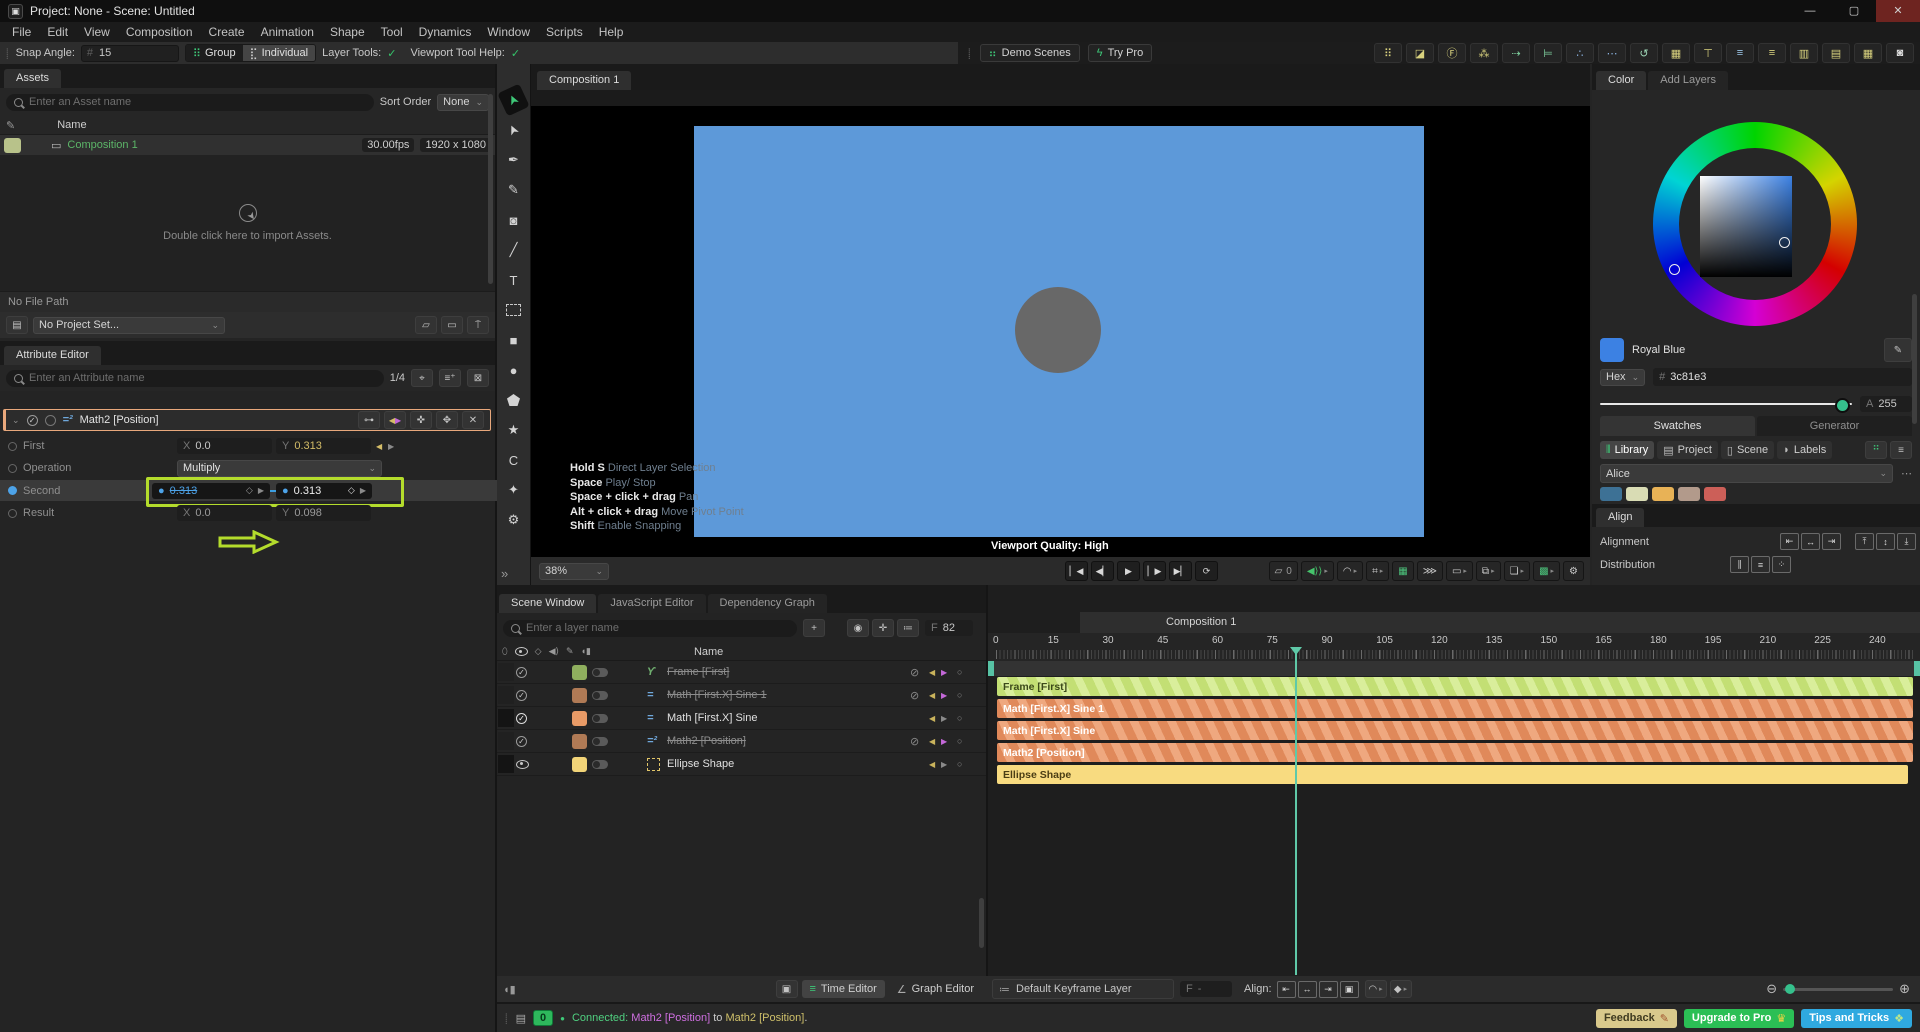 The image size is (1920, 1032). What do you see at coordinates (521, 651) in the screenshot?
I see `eye-icon` at bounding box center [521, 651].